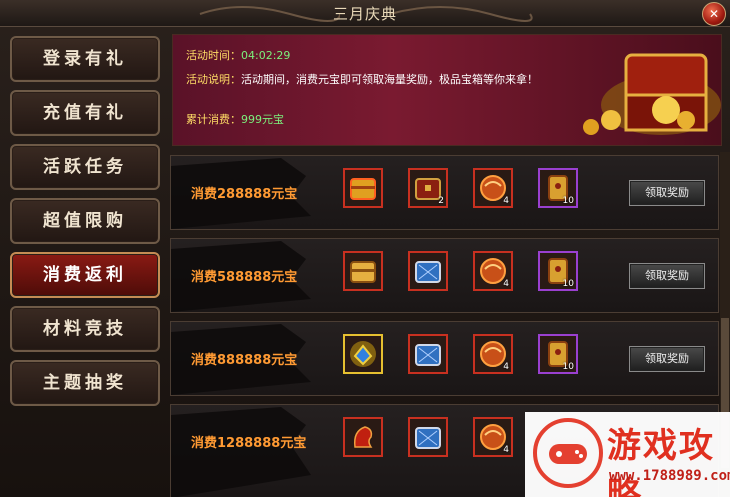  I want to click on reward-threshold-label: 消费288888元宝, so click(244, 194).